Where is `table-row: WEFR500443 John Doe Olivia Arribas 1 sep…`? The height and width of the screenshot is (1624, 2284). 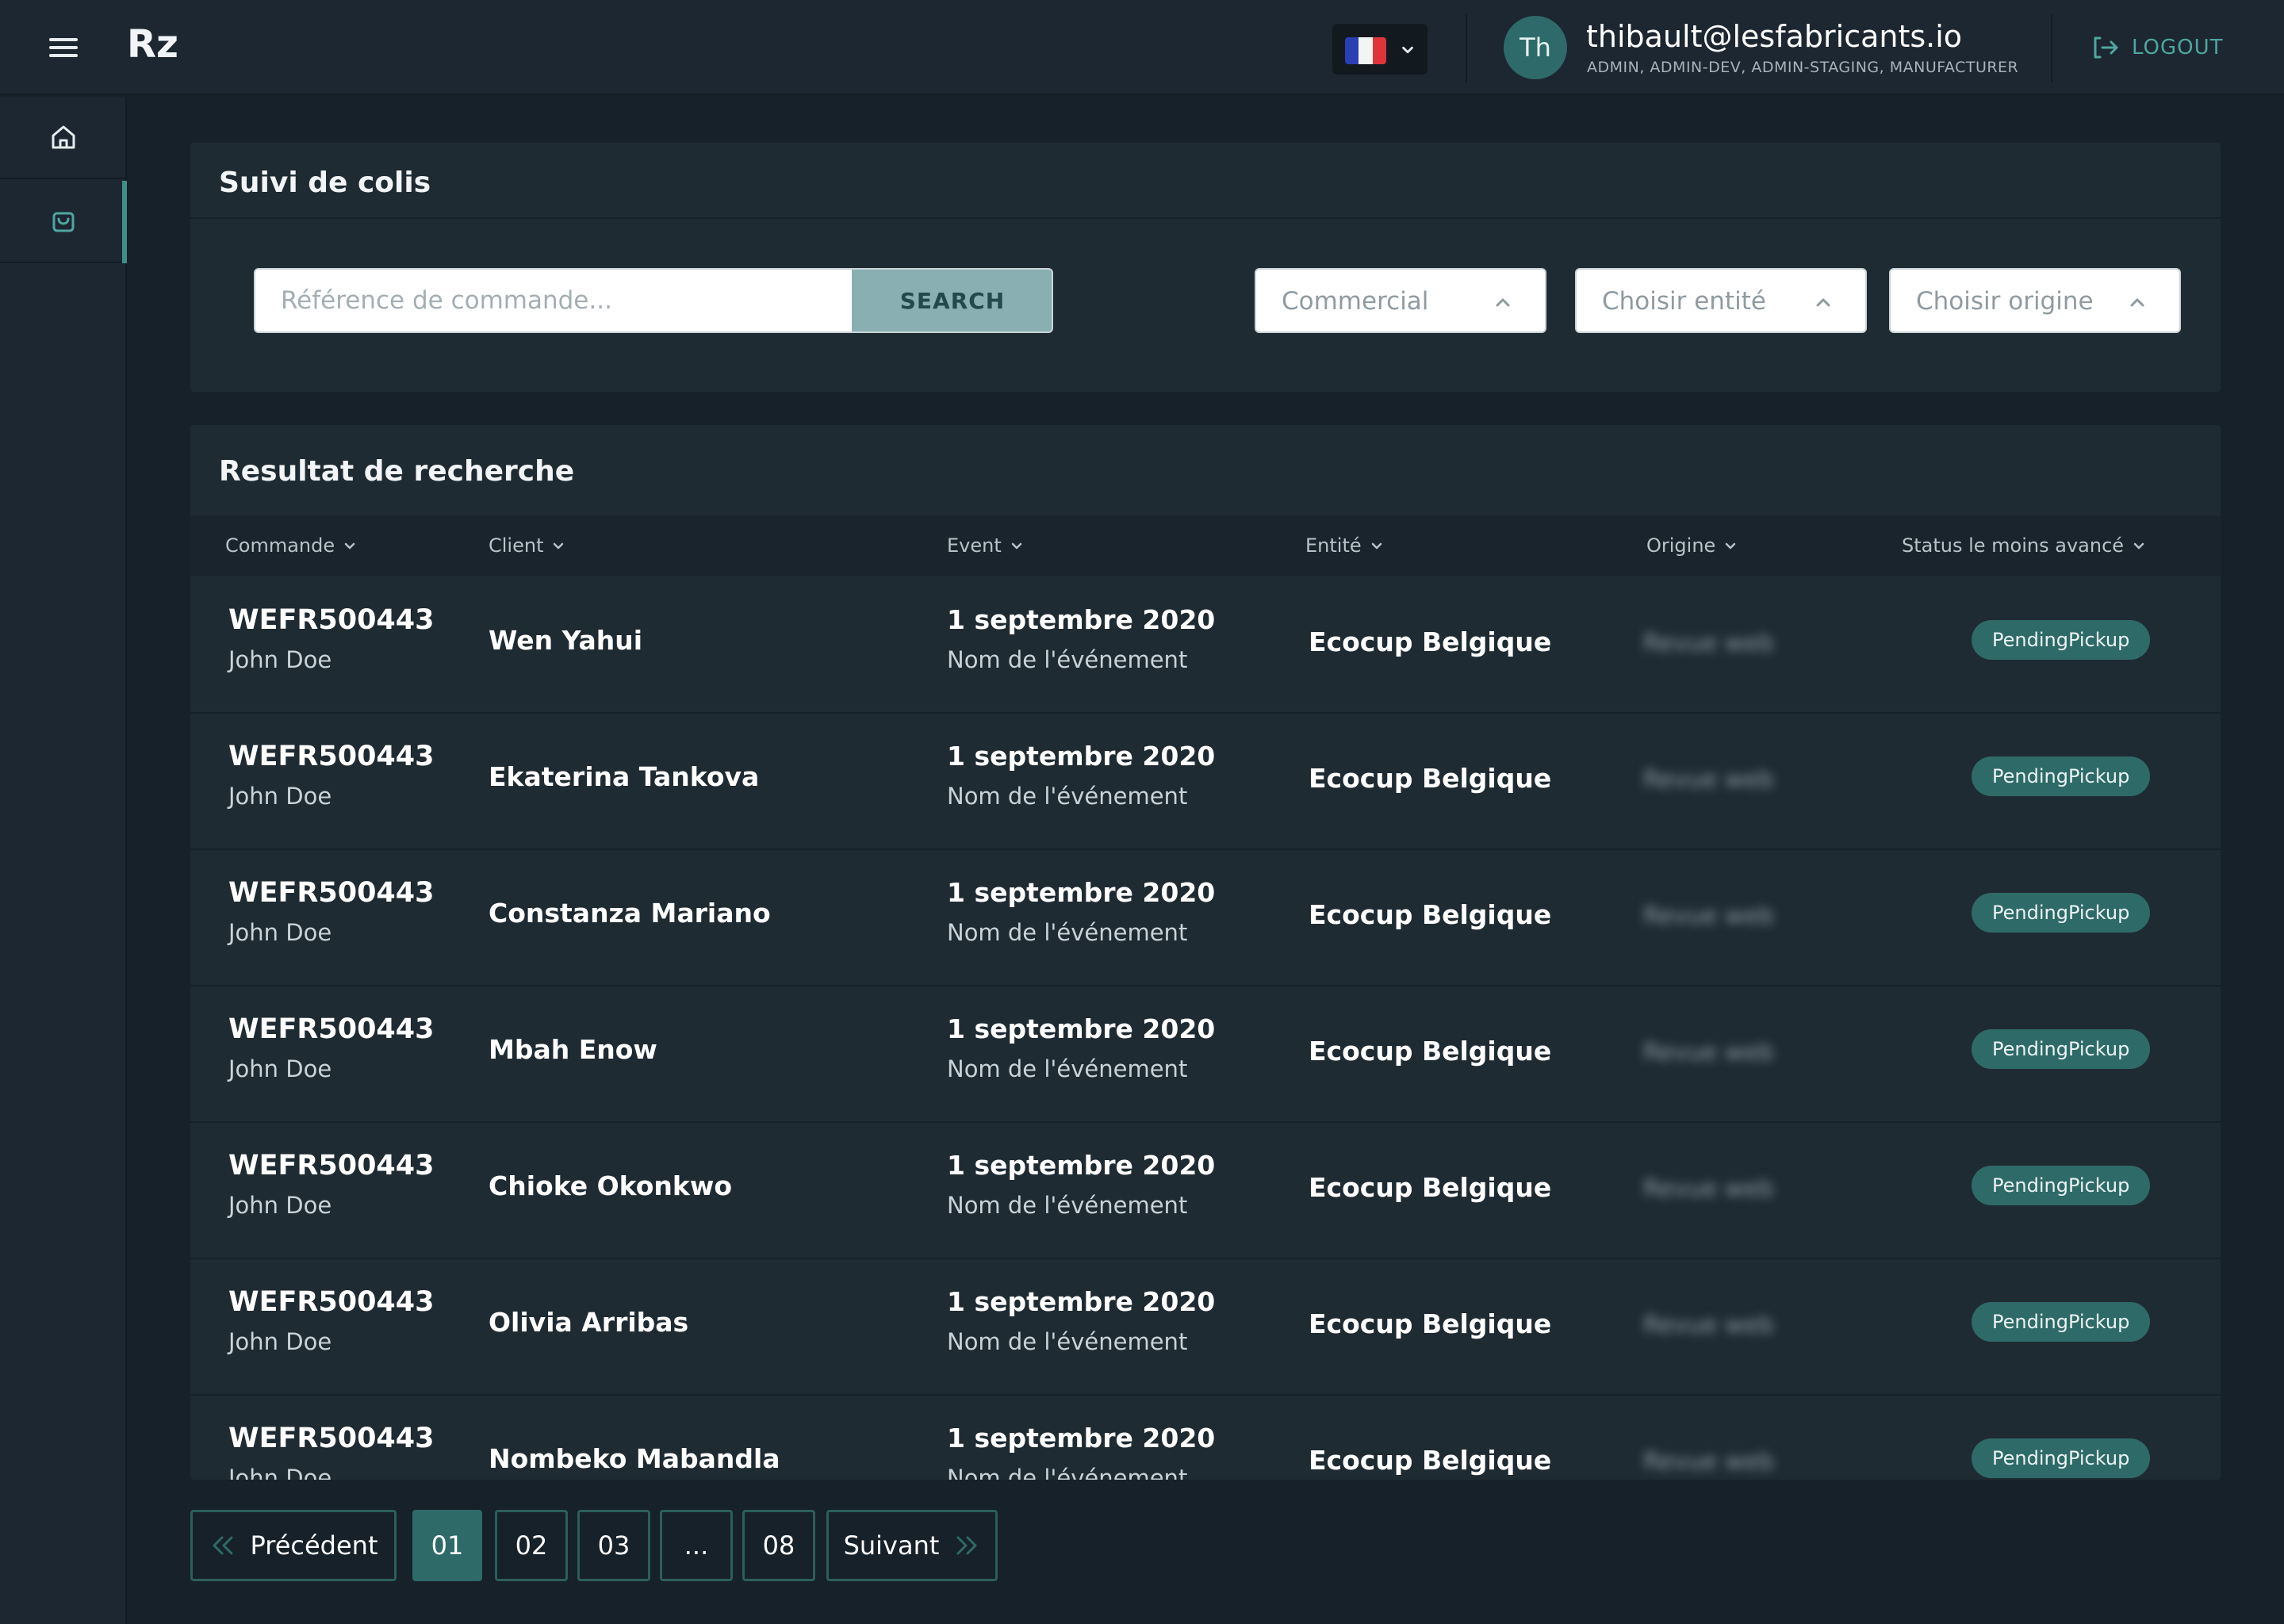 table-row: WEFR500443 John Doe Olivia Arribas 1 sep… is located at coordinates (1205, 1327).